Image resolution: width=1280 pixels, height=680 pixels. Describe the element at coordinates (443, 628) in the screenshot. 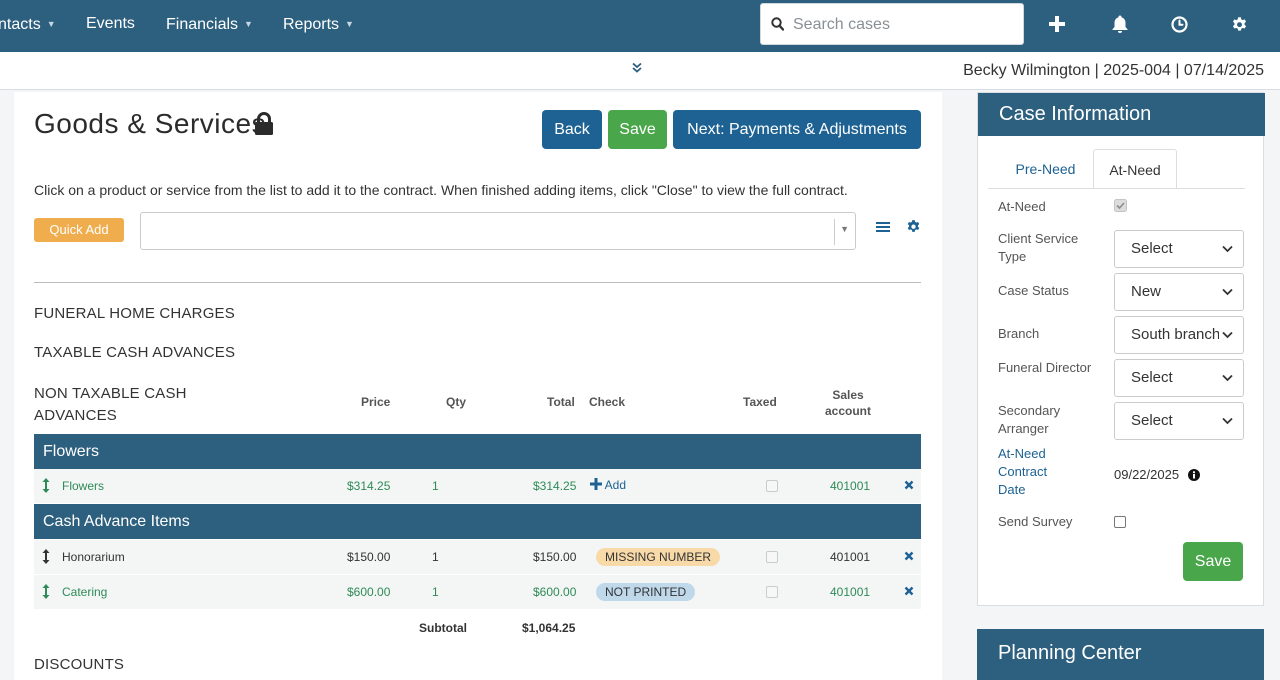

I see `subtotal-label: Subtotal` at that location.